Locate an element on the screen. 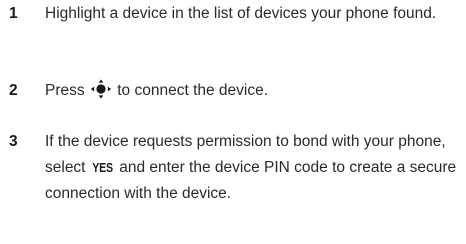 Image resolution: width=466 pixels, height=244 pixels. step-text-after: to connect the device. is located at coordinates (193, 90).